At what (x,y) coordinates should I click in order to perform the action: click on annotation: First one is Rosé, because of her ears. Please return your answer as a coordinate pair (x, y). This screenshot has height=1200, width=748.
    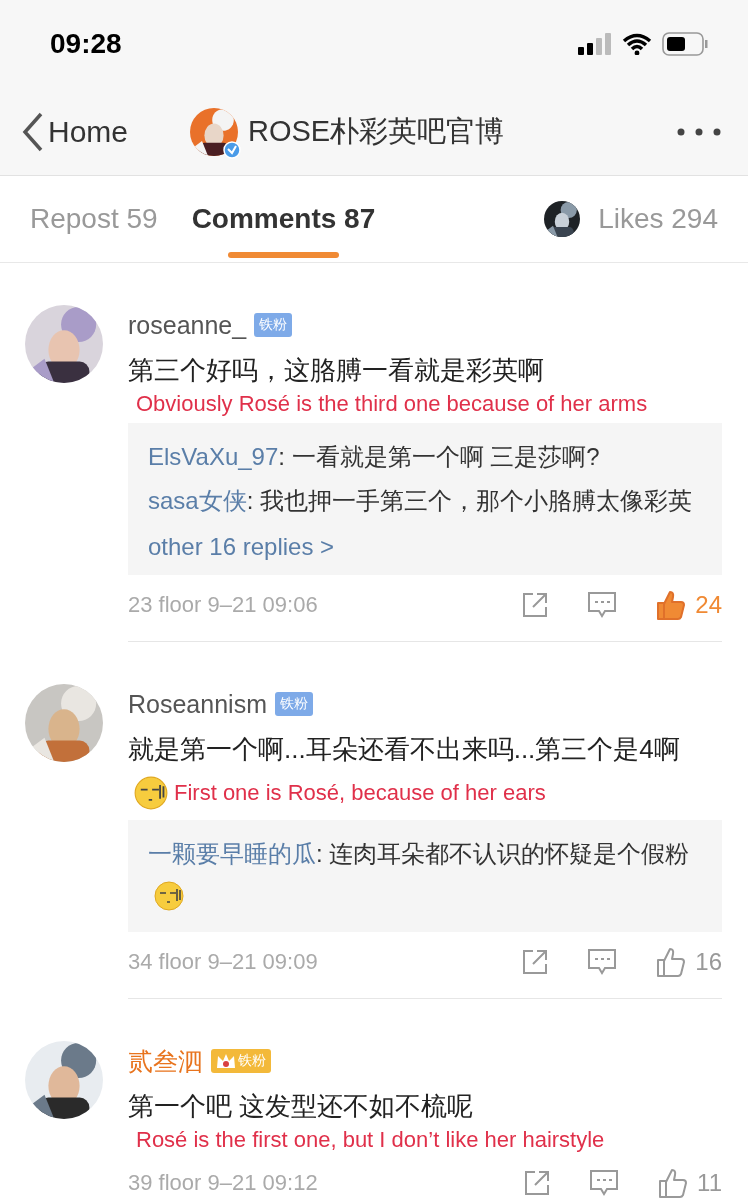
    Looking at the image, I should click on (360, 792).